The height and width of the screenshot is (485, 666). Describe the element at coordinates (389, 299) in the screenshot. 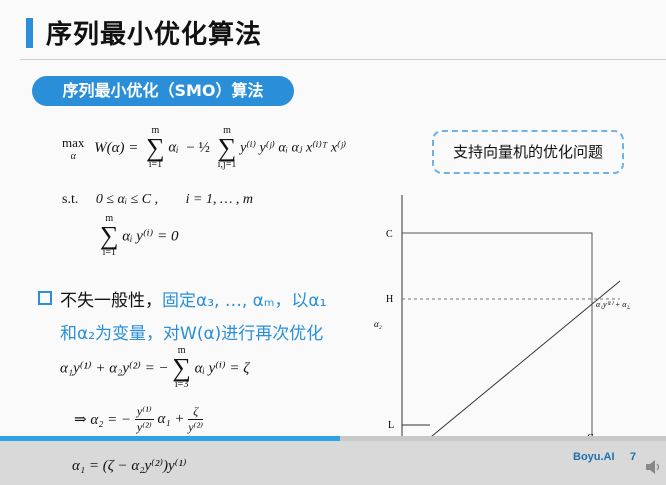

I see `label-h: H` at that location.